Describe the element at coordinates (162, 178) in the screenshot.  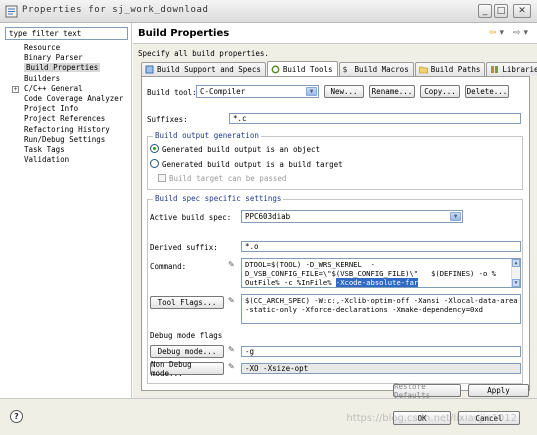
I see `build-target-passed-checkbox` at that location.